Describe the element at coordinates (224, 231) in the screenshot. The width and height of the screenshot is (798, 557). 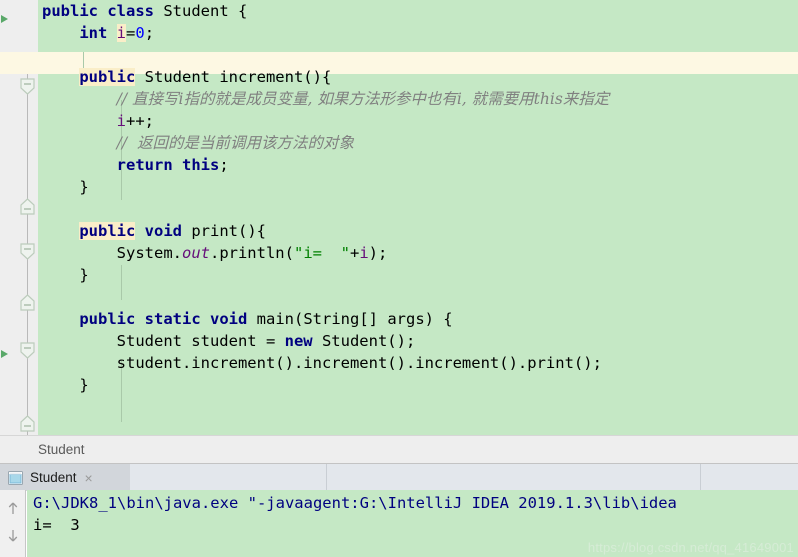
I see `code-token: print(){` at that location.